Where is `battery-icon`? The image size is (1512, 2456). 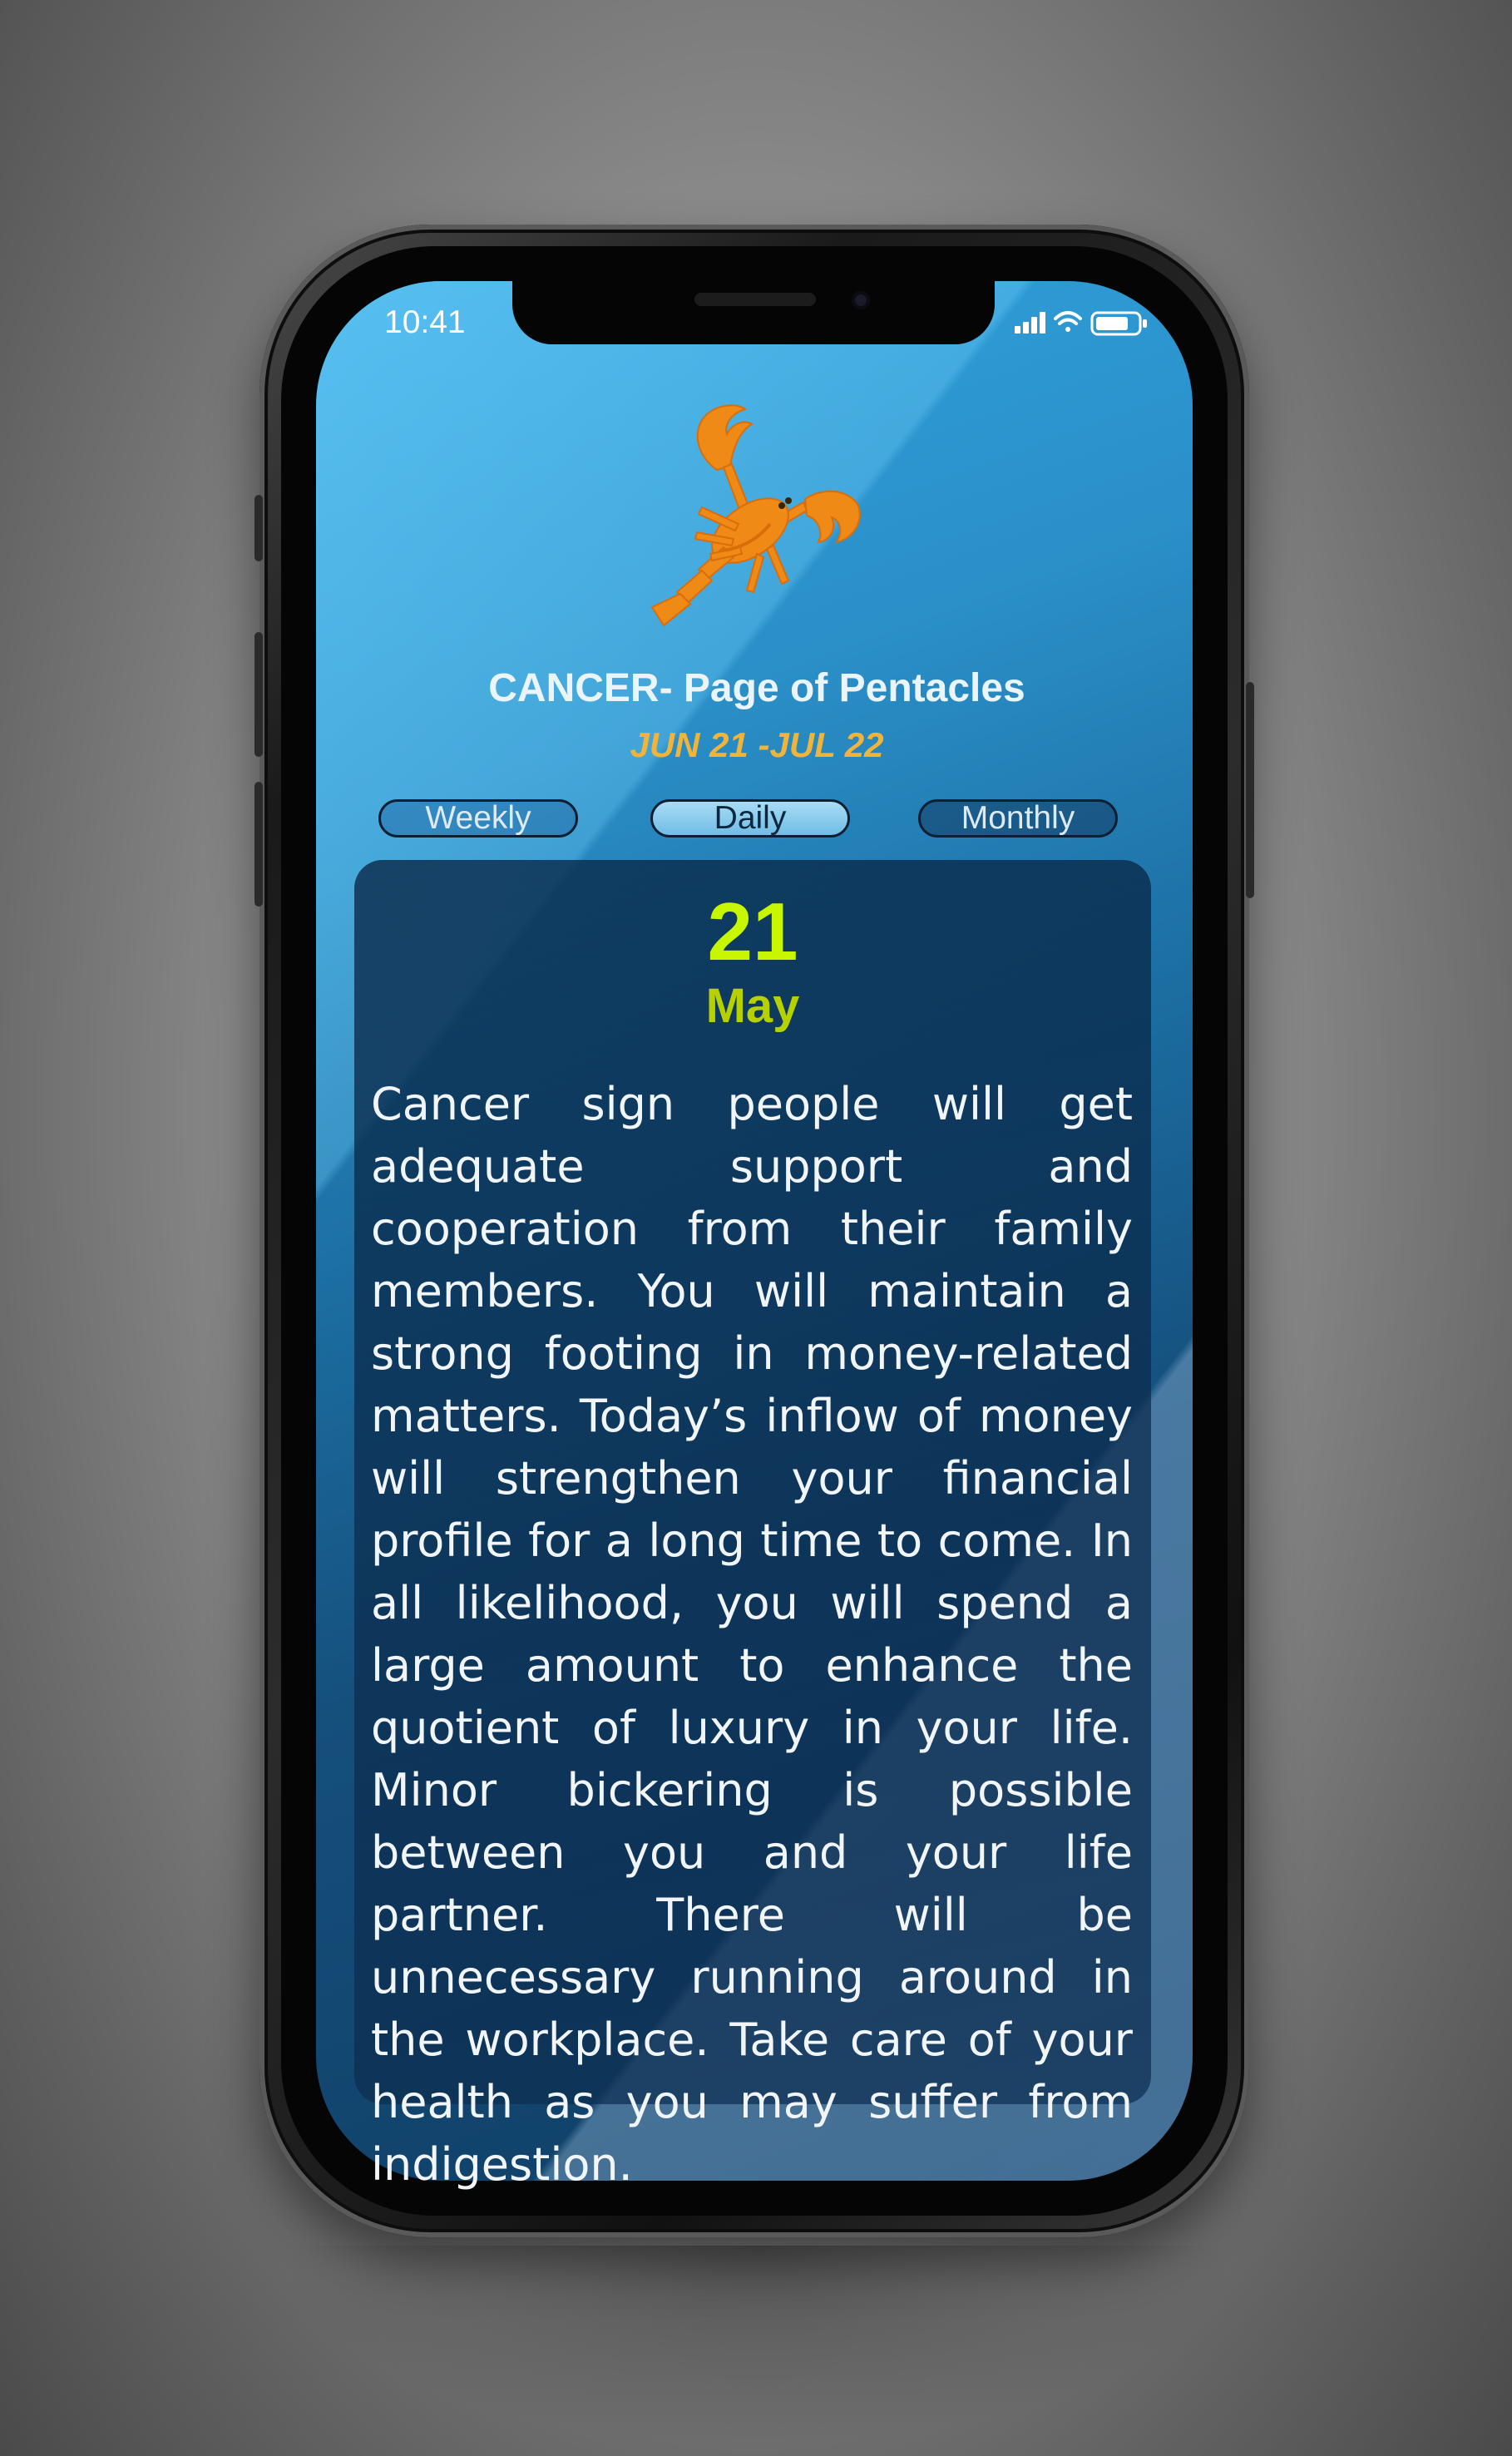 battery-icon is located at coordinates (1118, 323).